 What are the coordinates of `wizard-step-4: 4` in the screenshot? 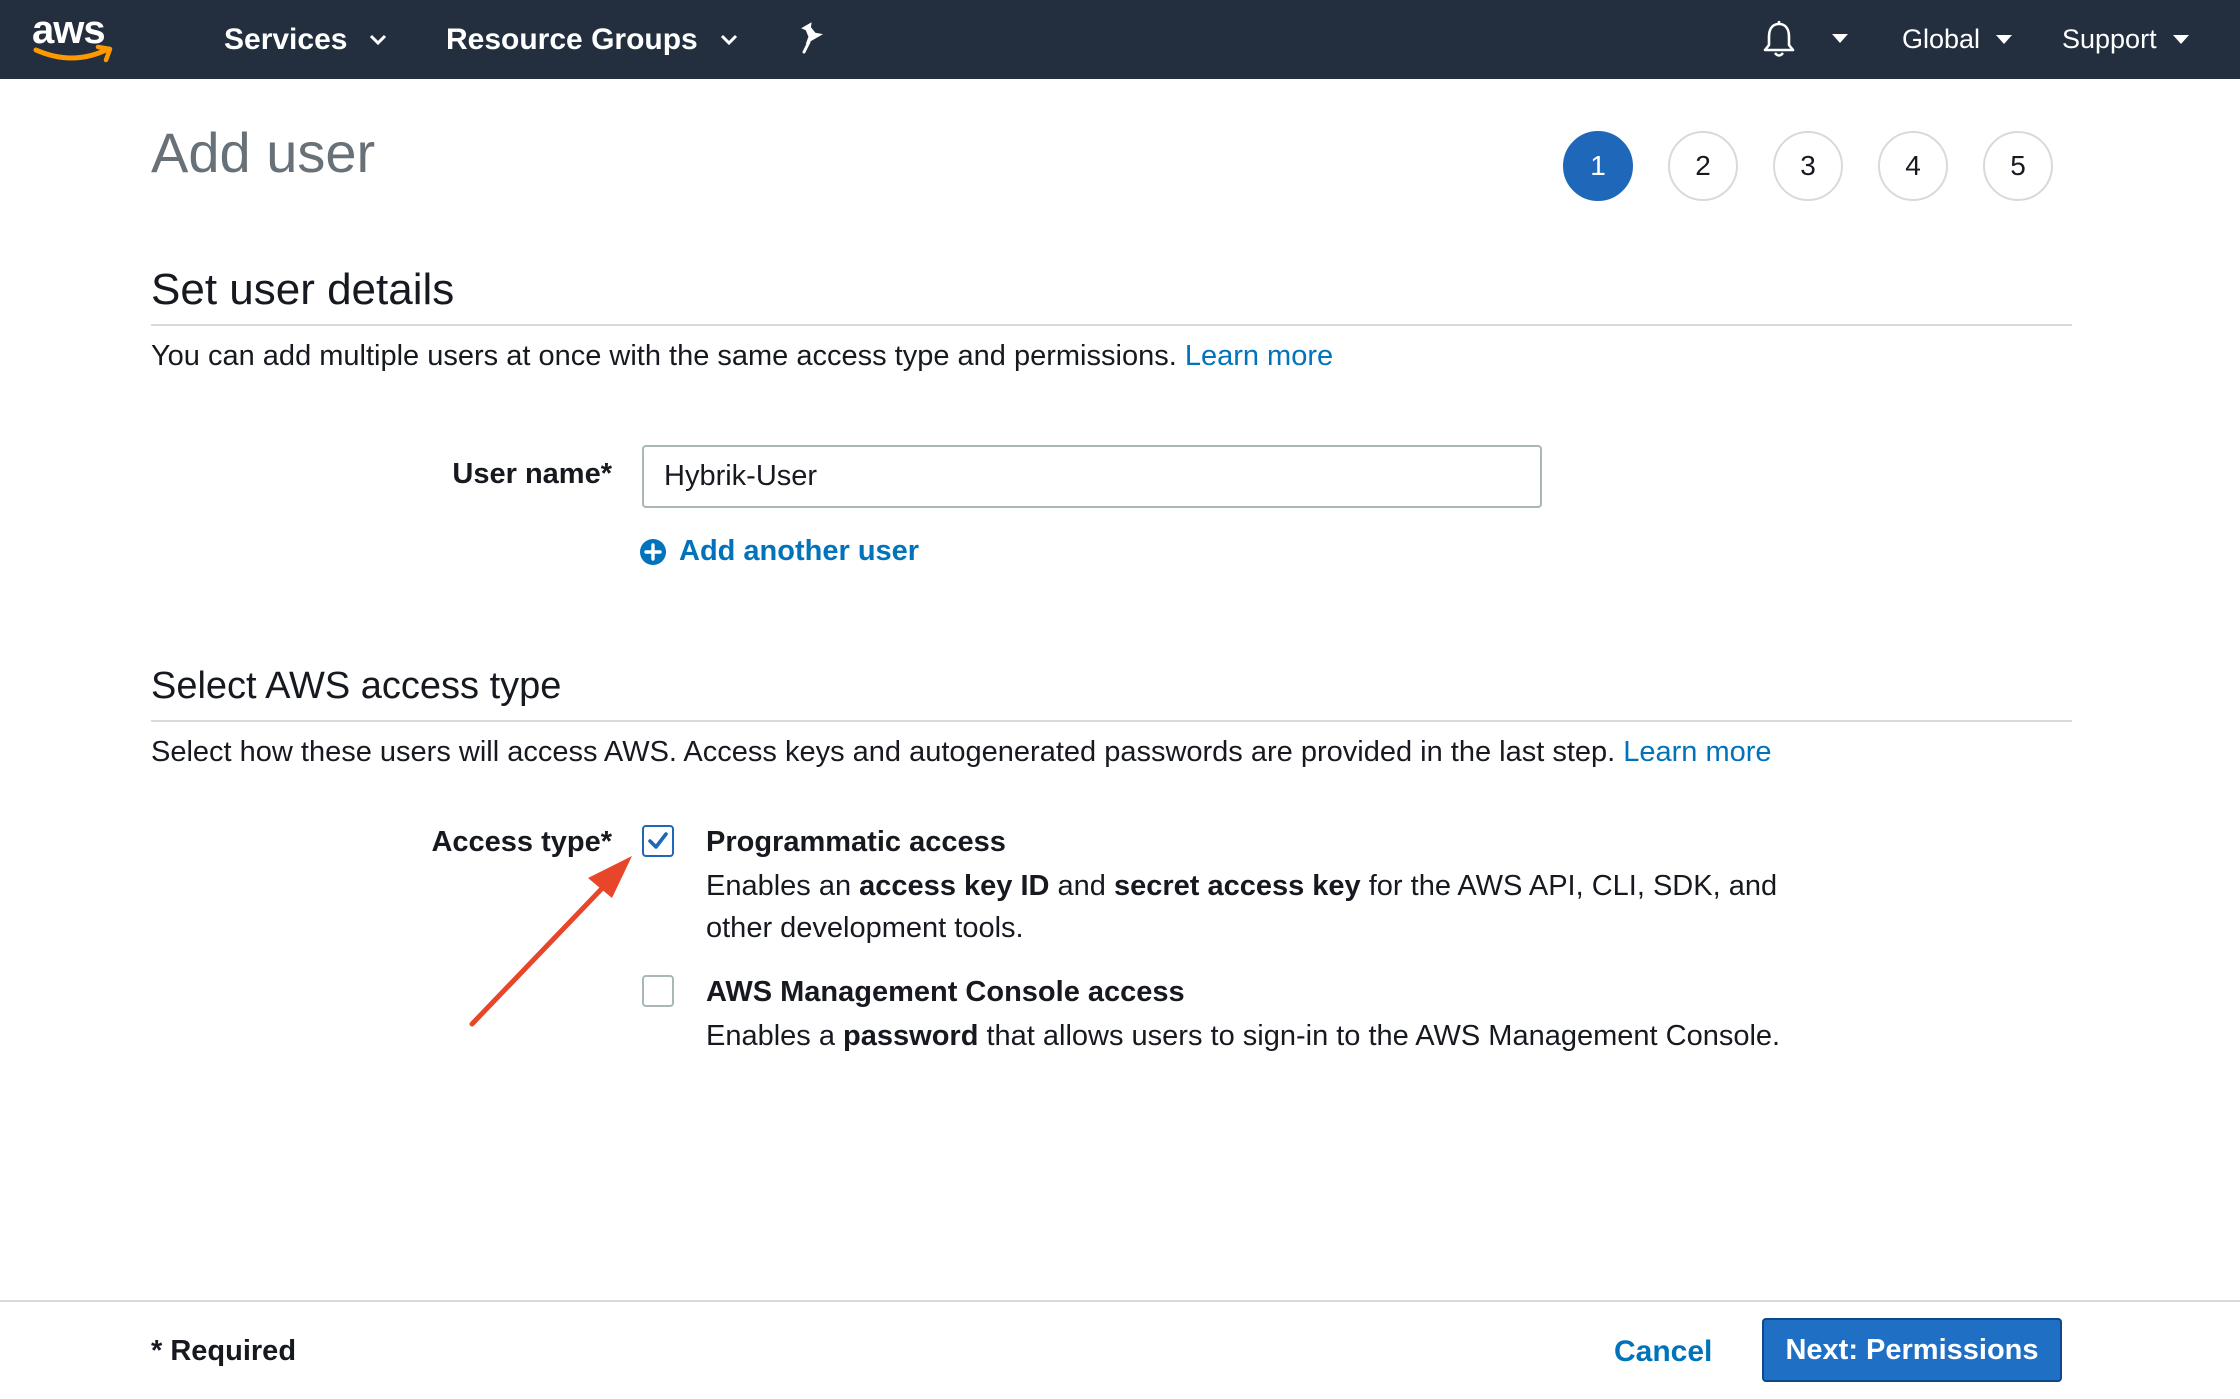 It's located at (1913, 166).